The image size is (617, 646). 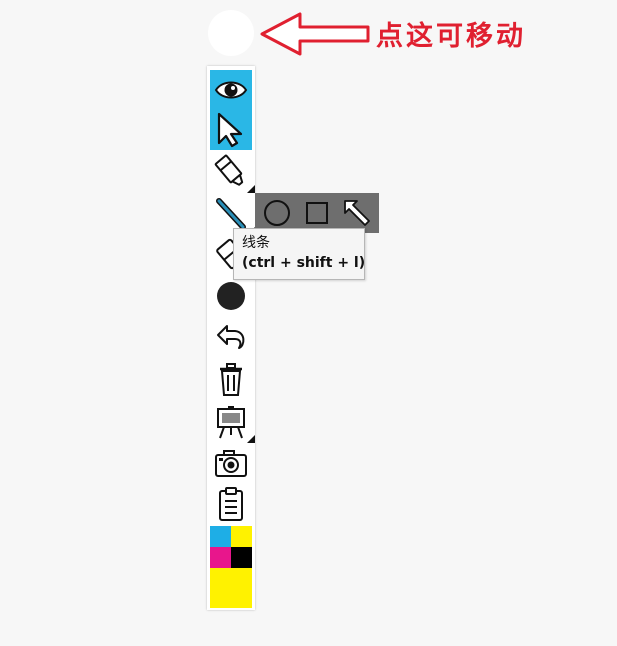 I want to click on swatch-current-color, so click(x=231, y=588).